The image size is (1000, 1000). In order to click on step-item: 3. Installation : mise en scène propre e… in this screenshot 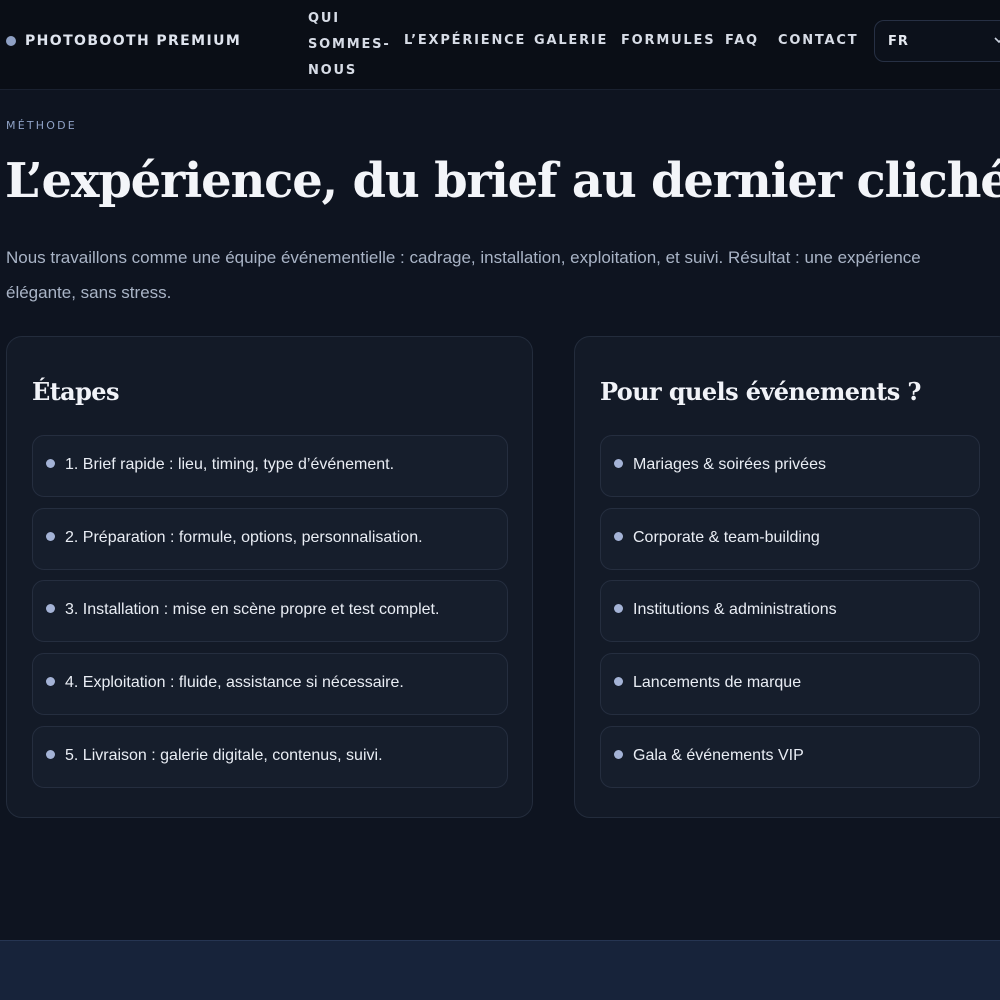, I will do `click(270, 611)`.